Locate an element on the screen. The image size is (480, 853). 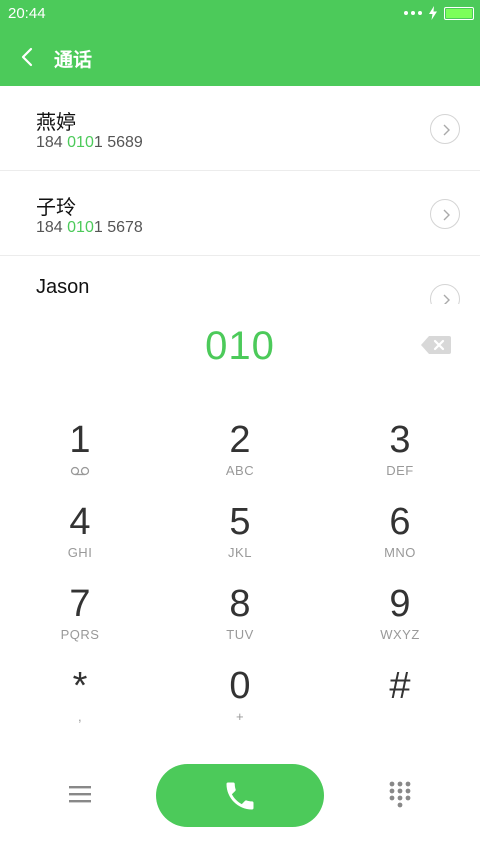
key-5: 5 JKL is located at coordinates (240, 523).